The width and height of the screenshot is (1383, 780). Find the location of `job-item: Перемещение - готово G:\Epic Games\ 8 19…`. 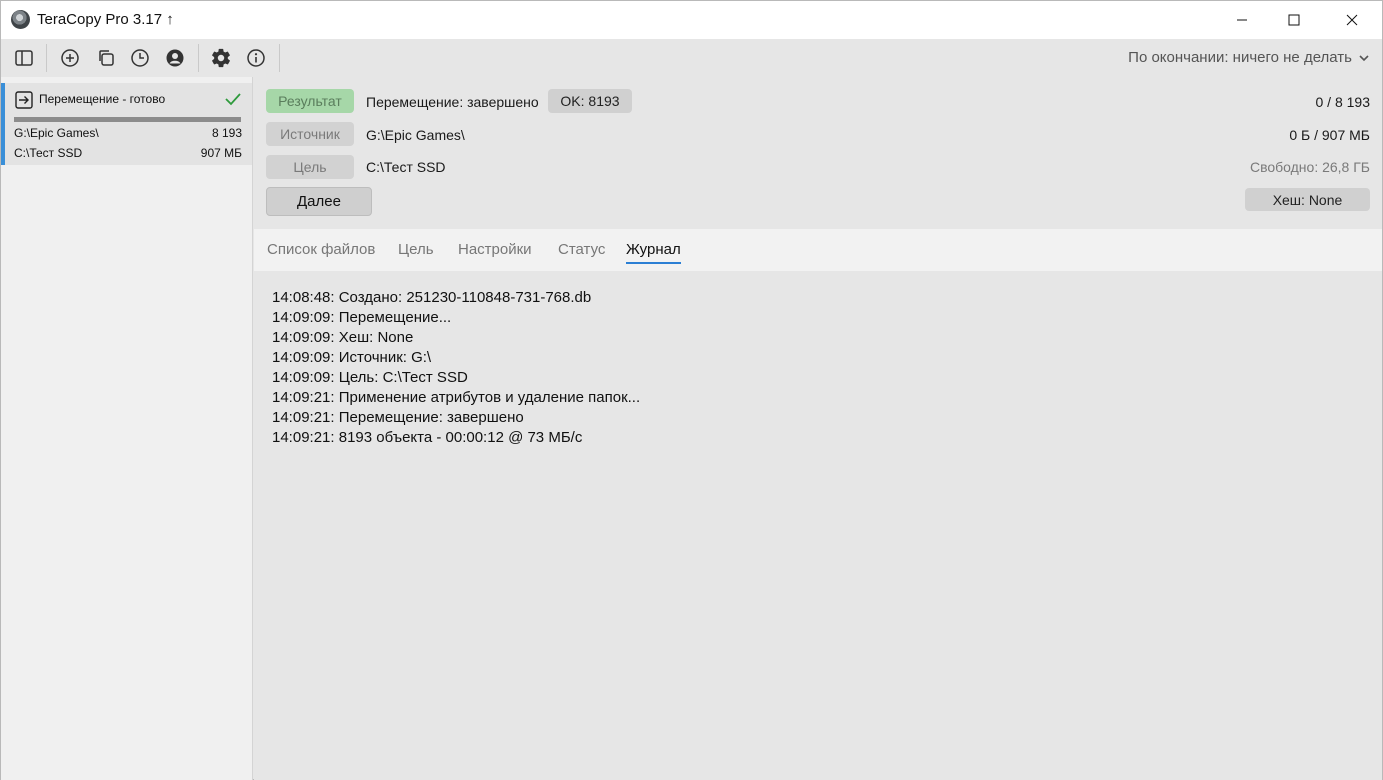

job-item: Перемещение - готово G:\Epic Games\ 8 19… is located at coordinates (126, 124).